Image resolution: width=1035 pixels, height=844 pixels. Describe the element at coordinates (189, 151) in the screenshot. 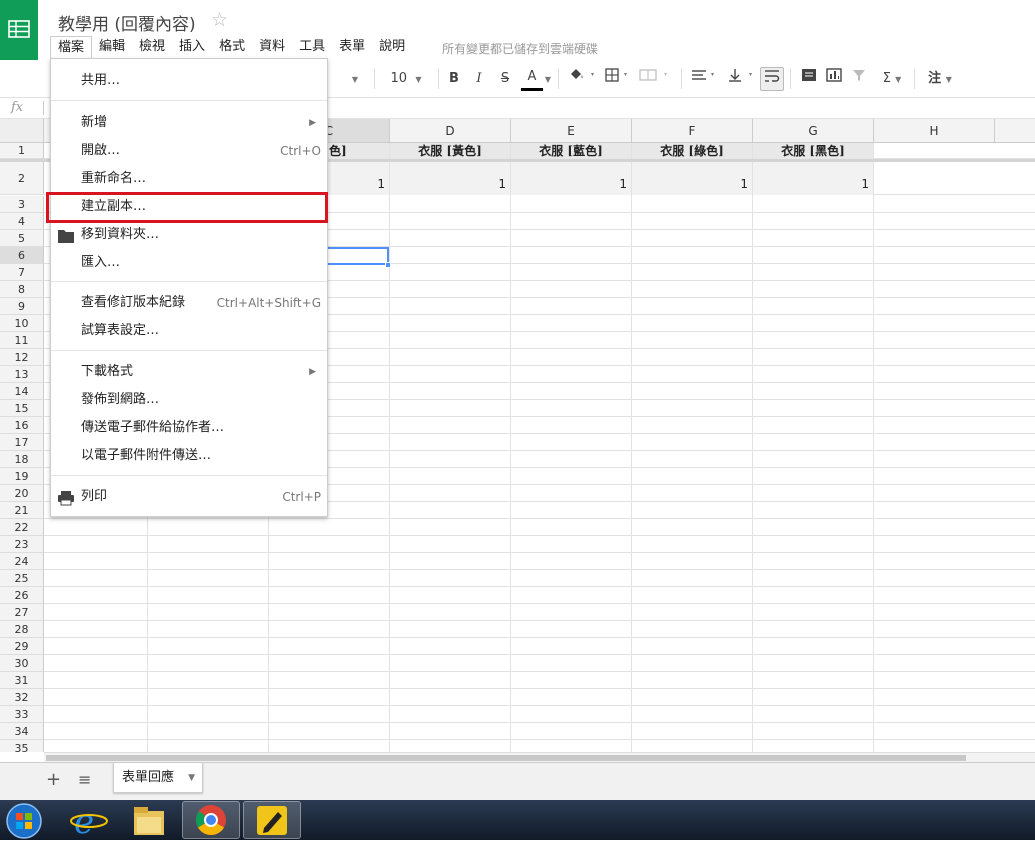

I see `menu-open: 開啟… Ctrl+O` at that location.